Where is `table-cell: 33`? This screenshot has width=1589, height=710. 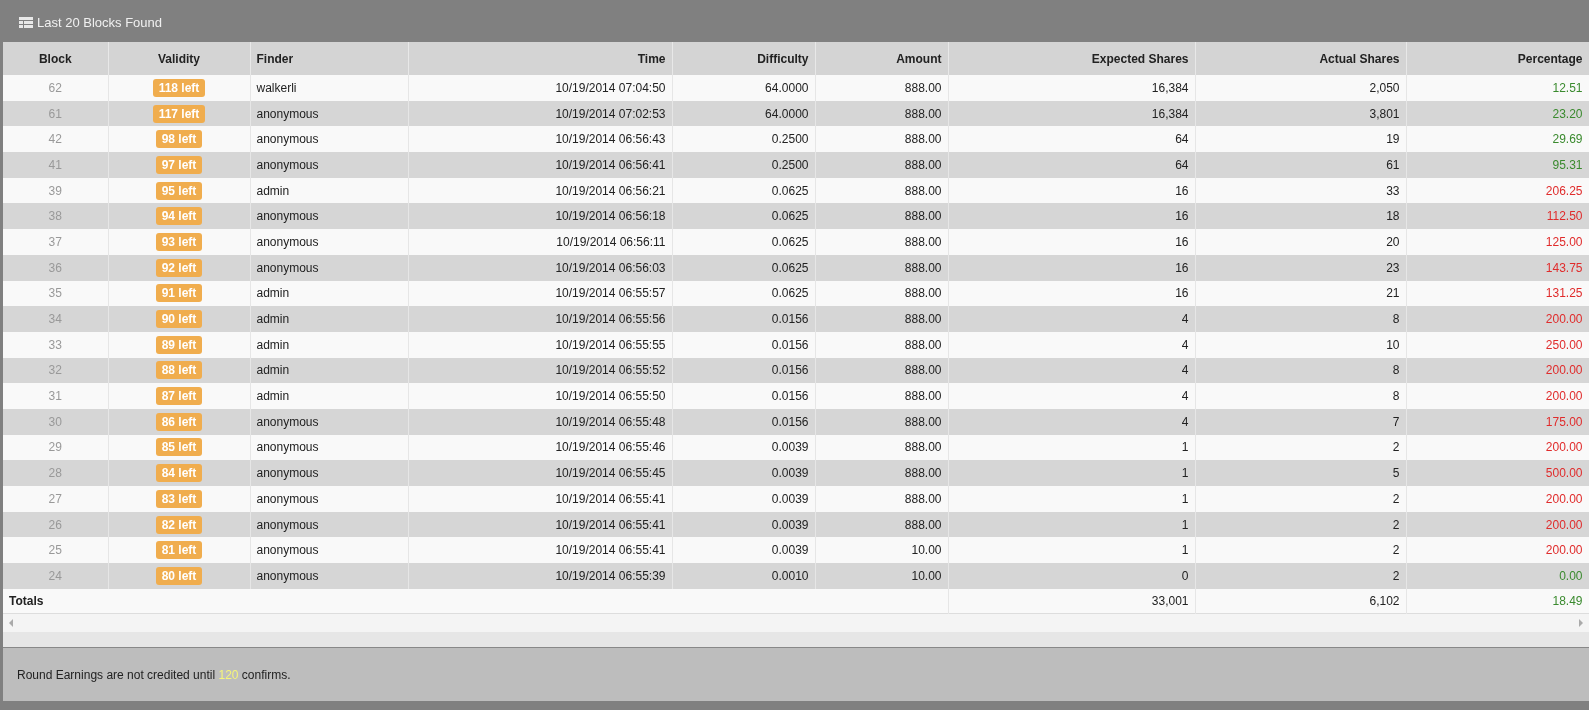
table-cell: 33 is located at coordinates (55, 344).